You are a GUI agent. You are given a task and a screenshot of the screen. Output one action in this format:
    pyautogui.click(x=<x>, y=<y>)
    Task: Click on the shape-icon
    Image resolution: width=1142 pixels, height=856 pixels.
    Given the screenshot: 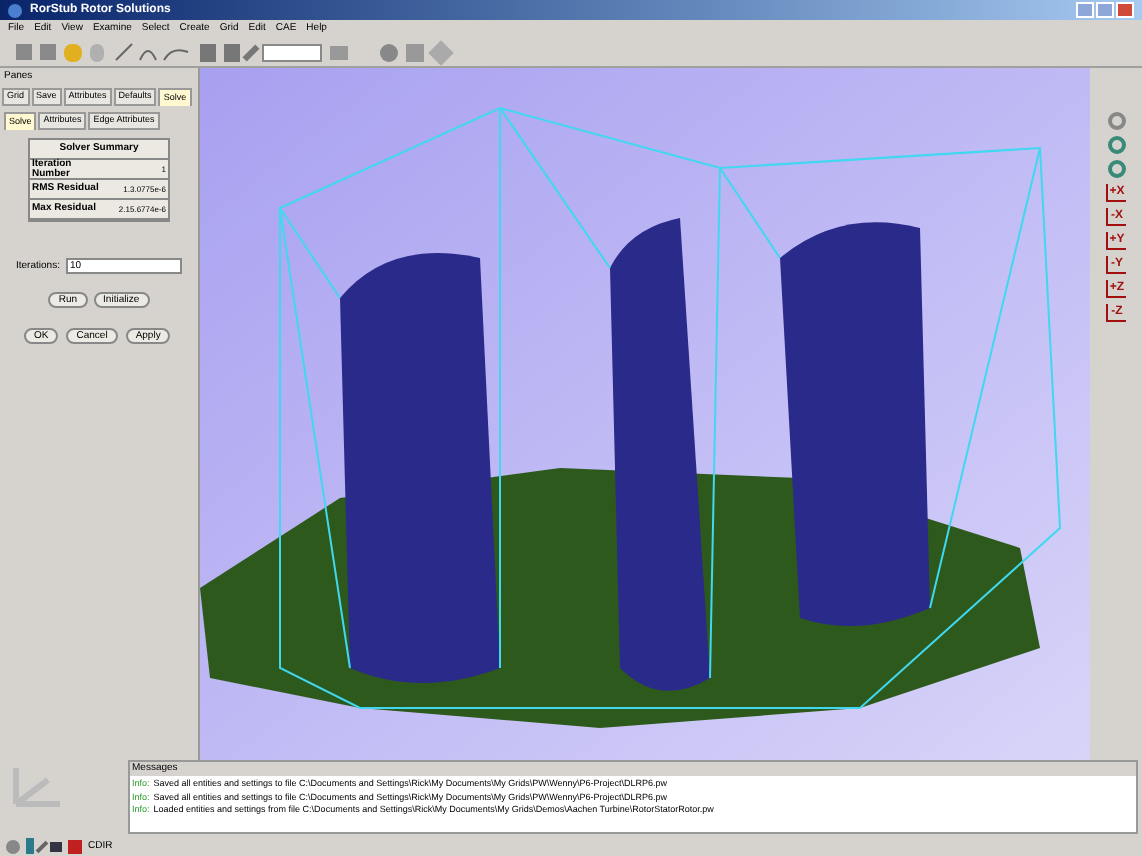 What is the action you would take?
    pyautogui.click(x=441, y=52)
    